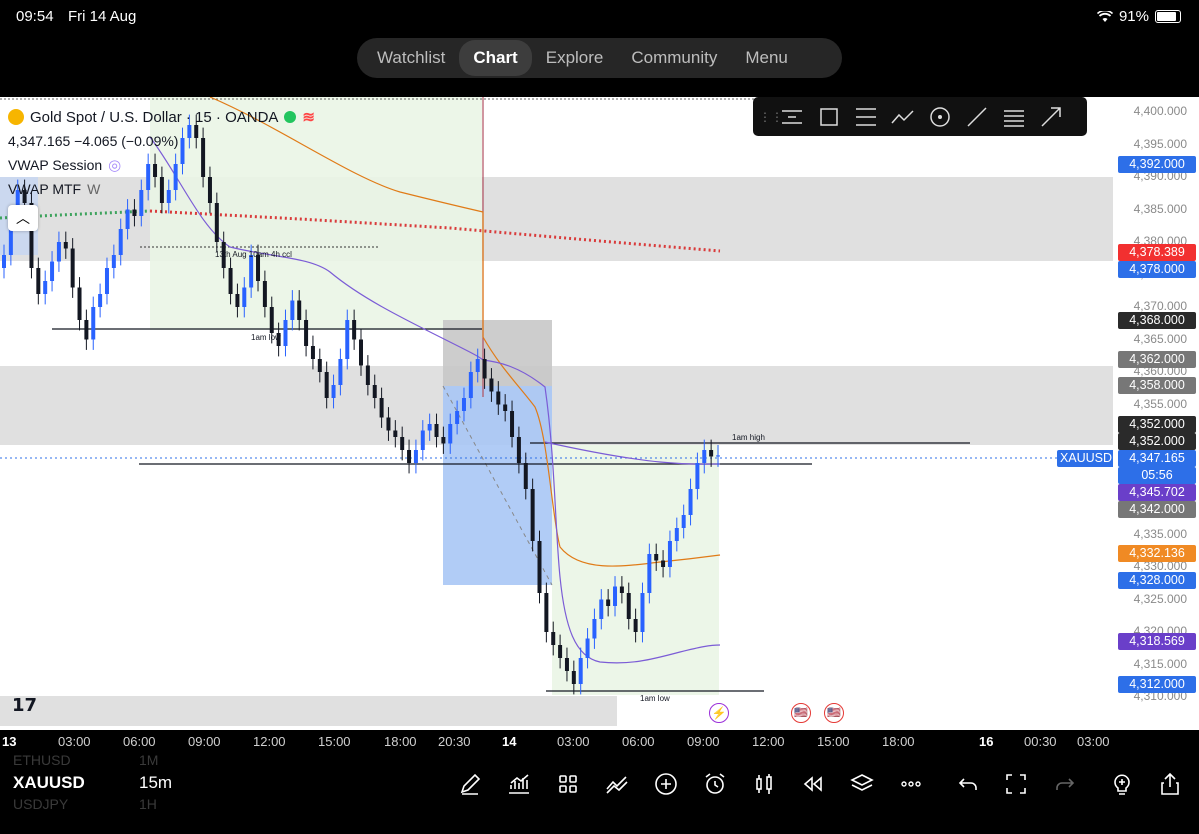 The height and width of the screenshot is (834, 1199). I want to click on layers-icon, so click(862, 782).